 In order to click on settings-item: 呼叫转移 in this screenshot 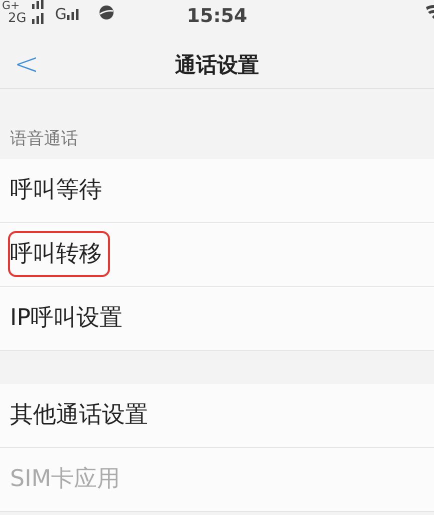, I will do `click(59, 254)`.